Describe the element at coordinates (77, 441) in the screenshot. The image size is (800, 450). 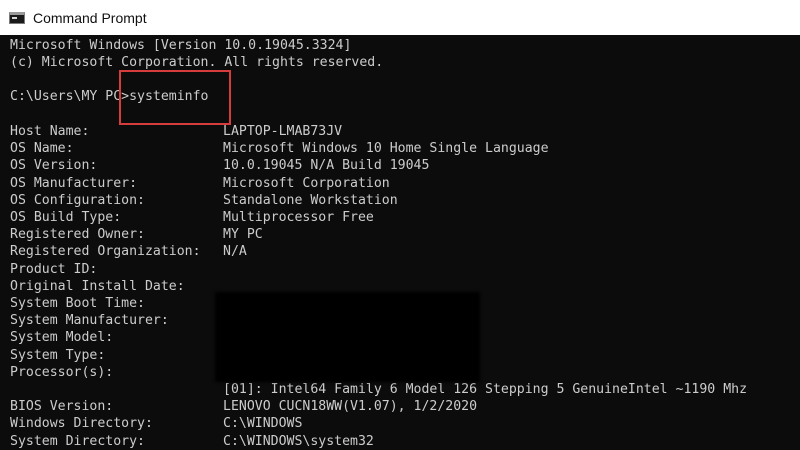
I see `info-label: System Directory:` at that location.